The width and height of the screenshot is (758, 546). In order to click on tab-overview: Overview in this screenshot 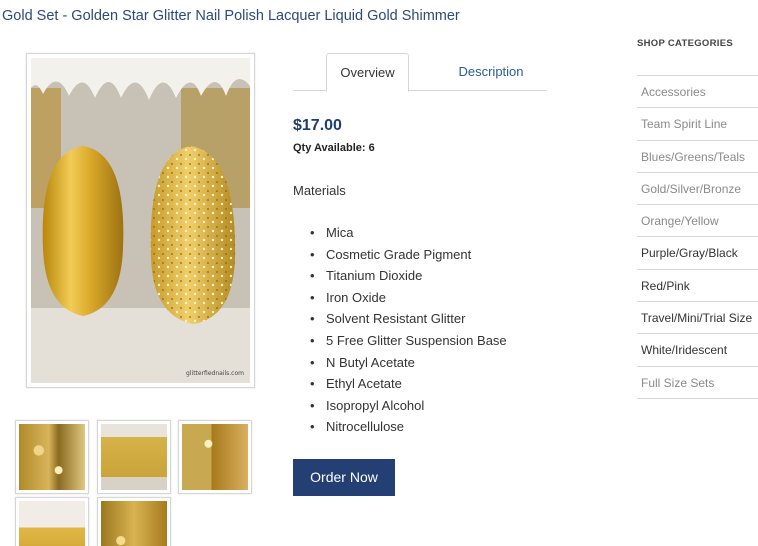, I will do `click(367, 72)`.